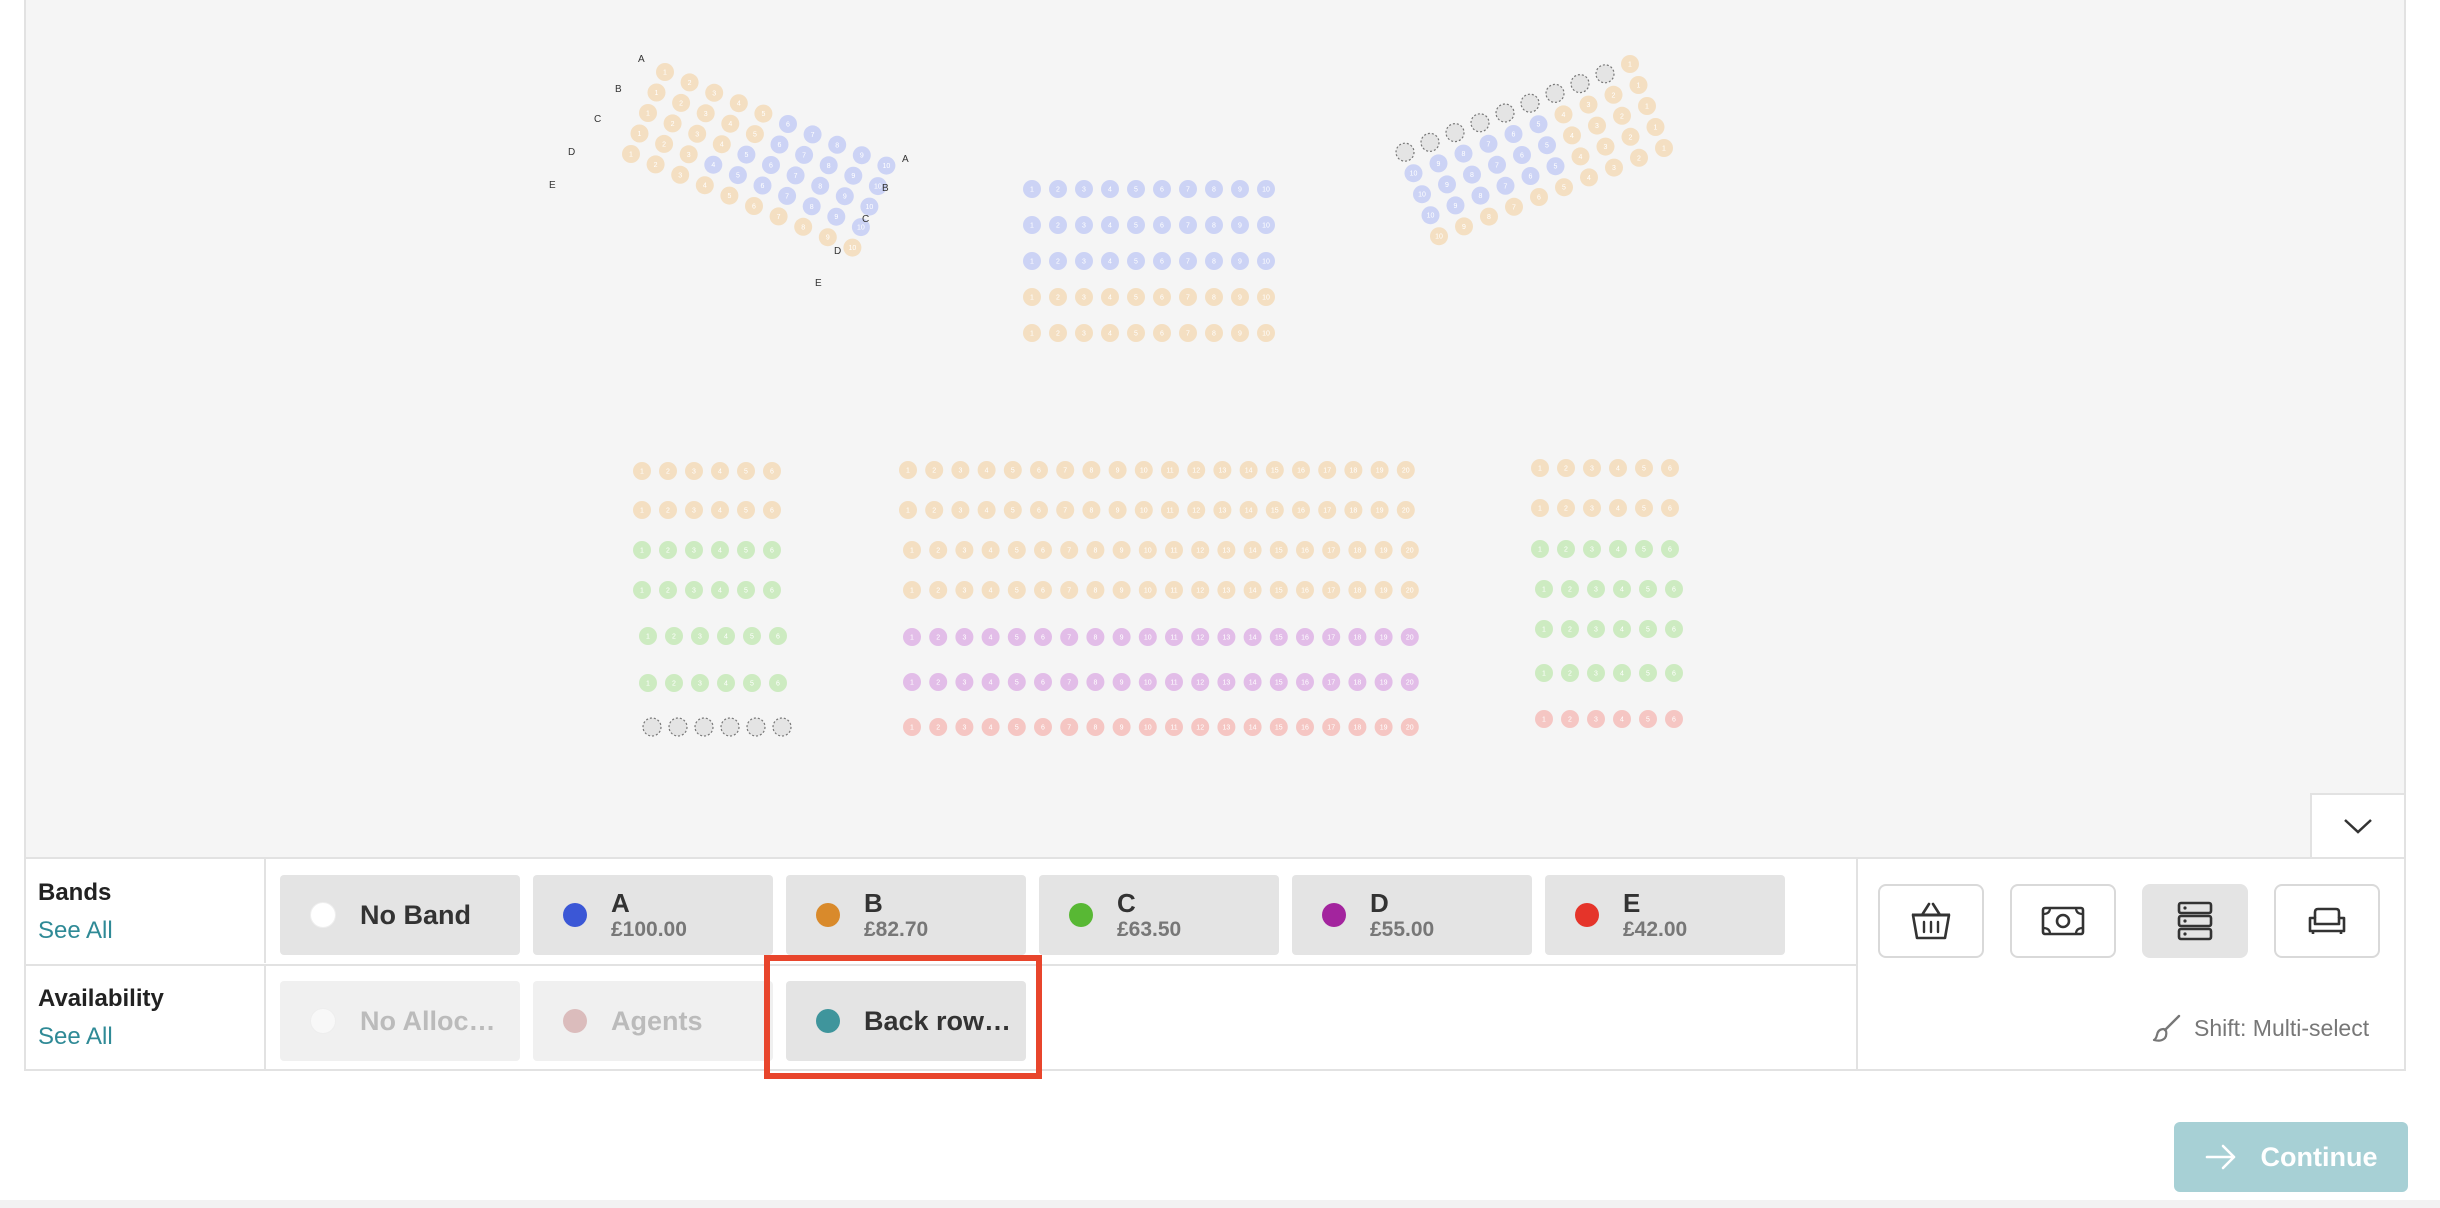 The image size is (2440, 1208). I want to click on availability-mode-button, so click(2195, 921).